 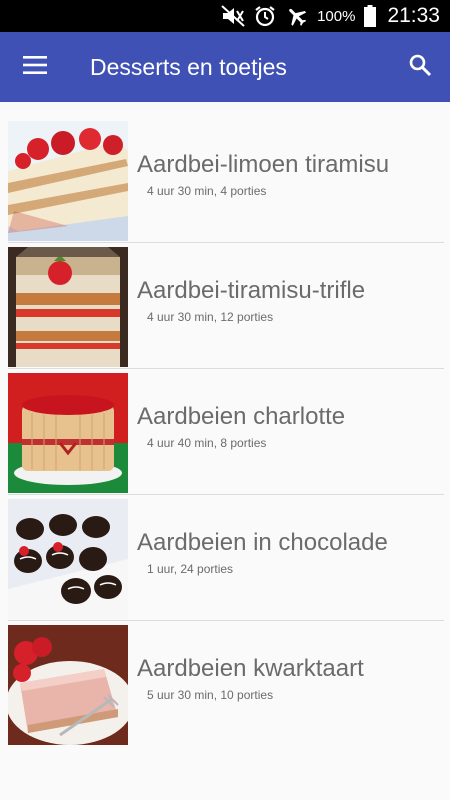 What do you see at coordinates (241, 416) in the screenshot?
I see `recipe-name: Aardbeien charlotte` at bounding box center [241, 416].